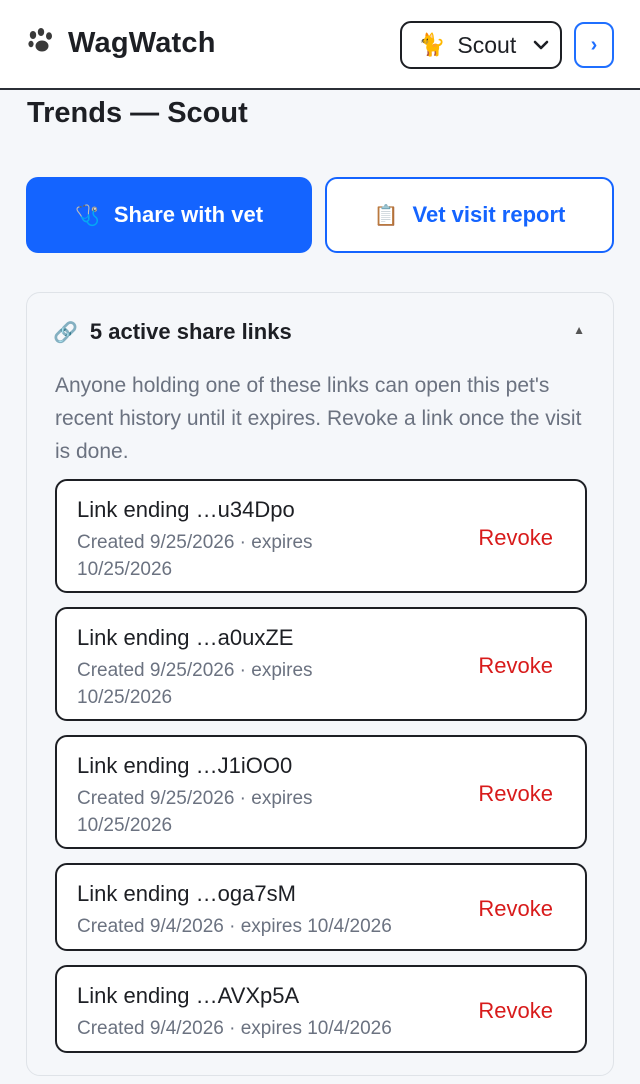  I want to click on clipboard-icon: 📋, so click(386, 215).